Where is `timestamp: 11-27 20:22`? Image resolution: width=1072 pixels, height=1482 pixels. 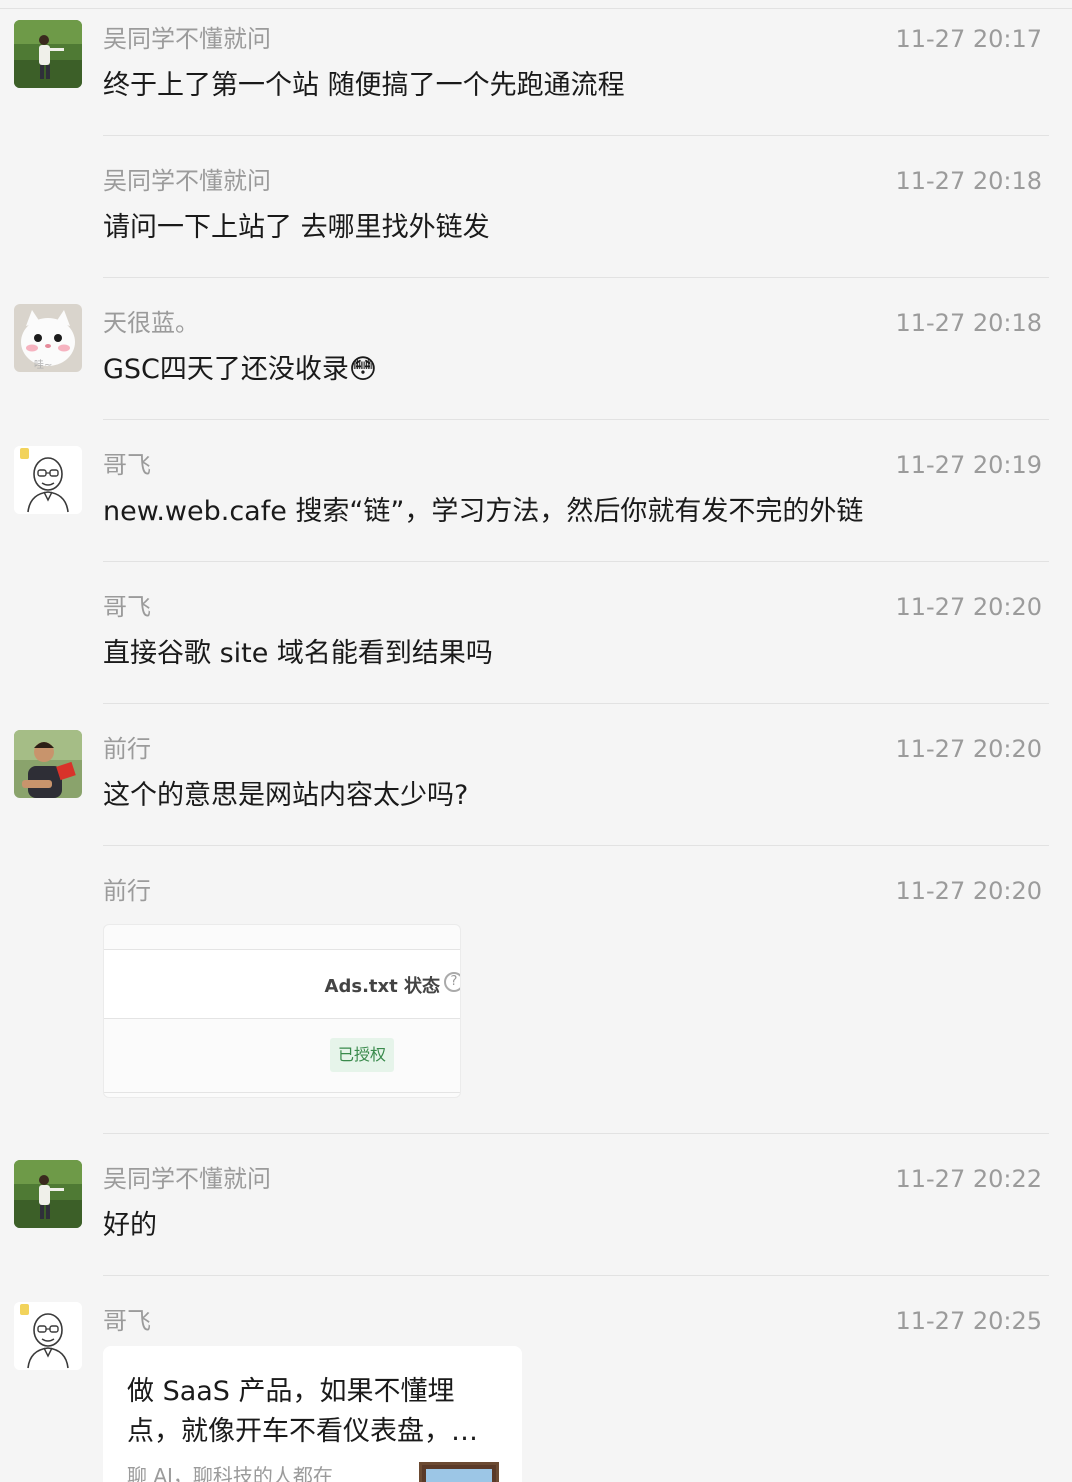 timestamp: 11-27 20:22 is located at coordinates (968, 1179).